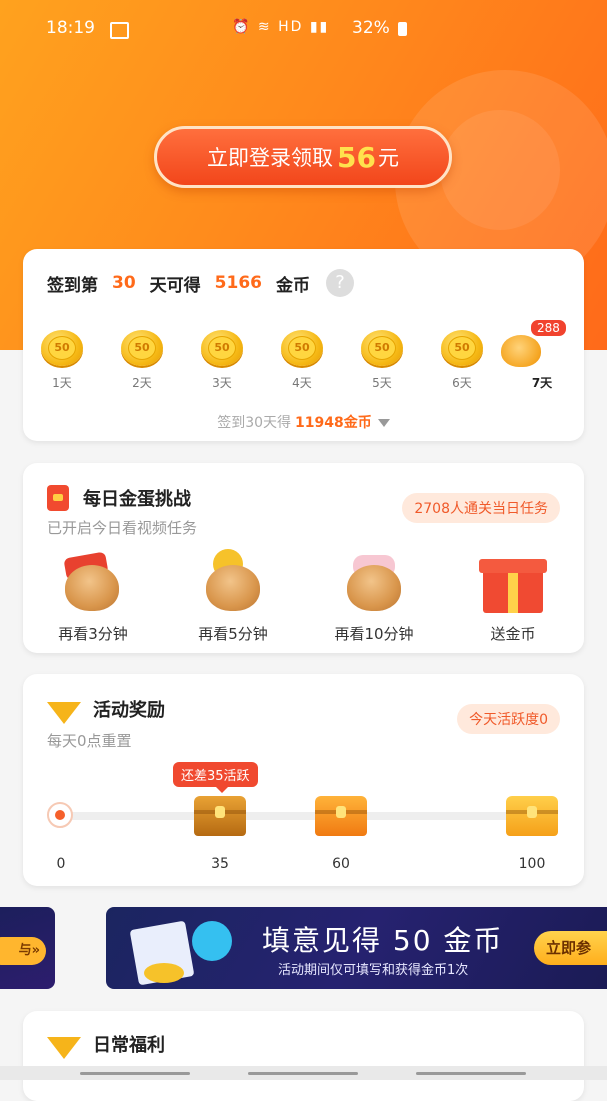  What do you see at coordinates (119, 30) in the screenshot?
I see `image-icon` at bounding box center [119, 30].